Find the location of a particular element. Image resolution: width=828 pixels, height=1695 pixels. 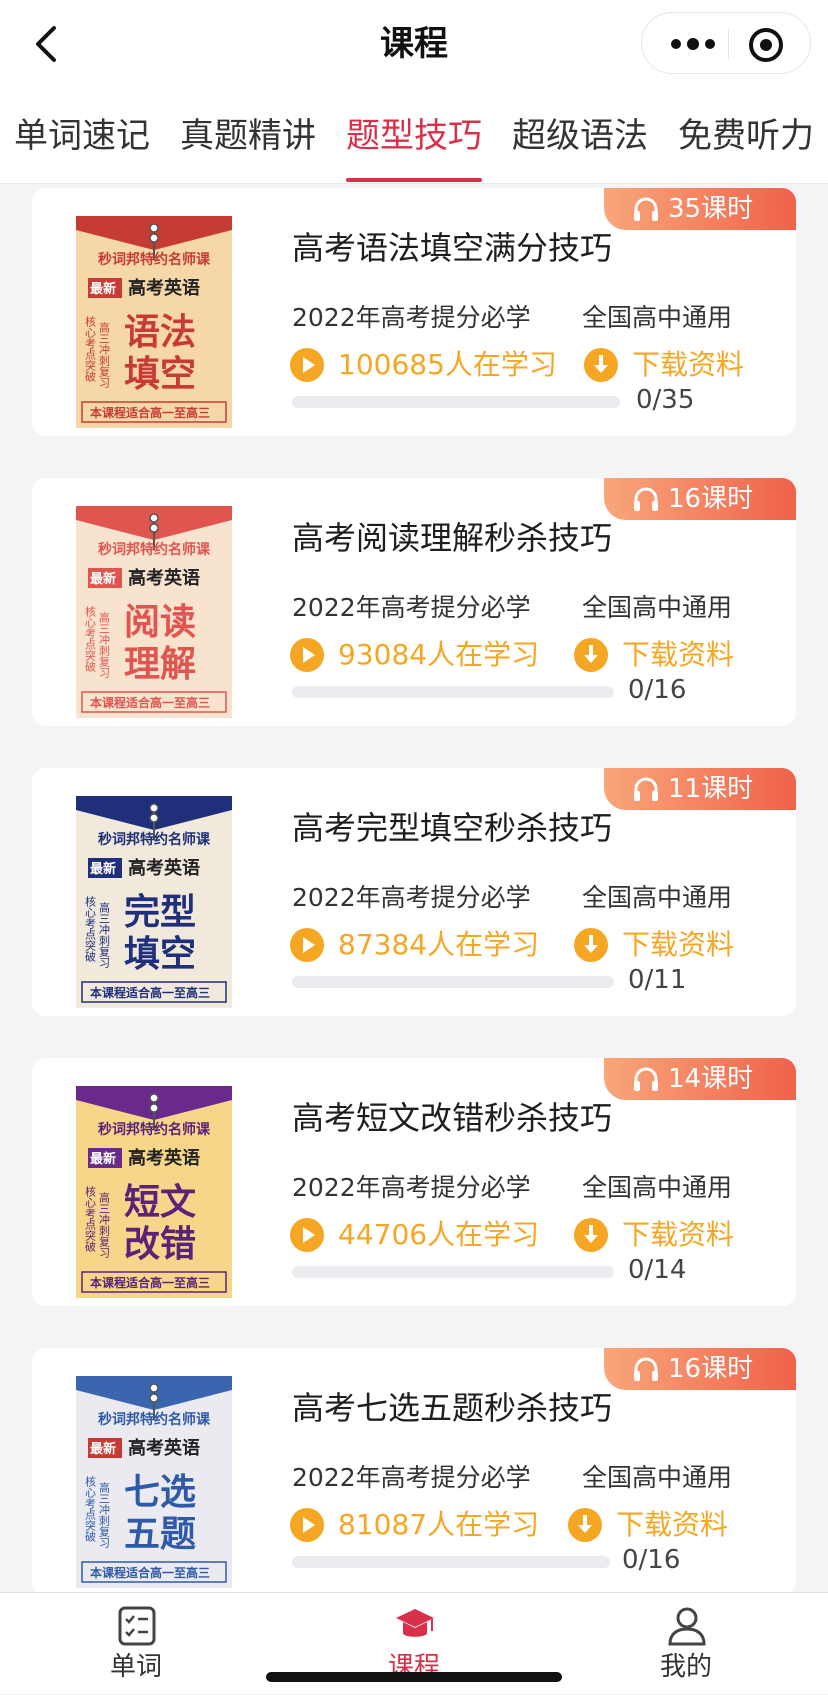

active-tab-indicator is located at coordinates (414, 180).